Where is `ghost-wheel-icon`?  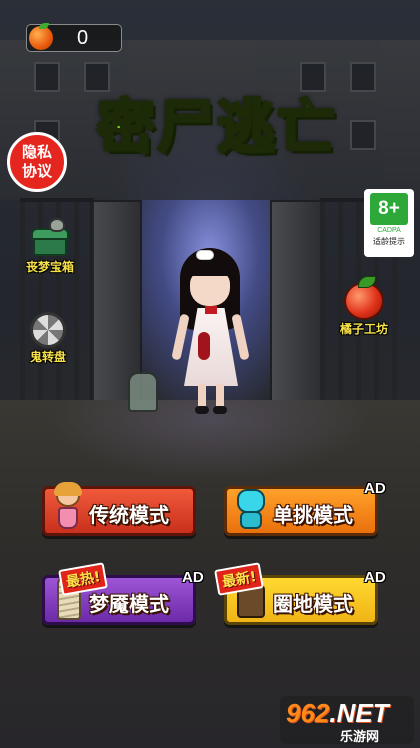
ghost-wheel-icon is located at coordinates (48, 330).